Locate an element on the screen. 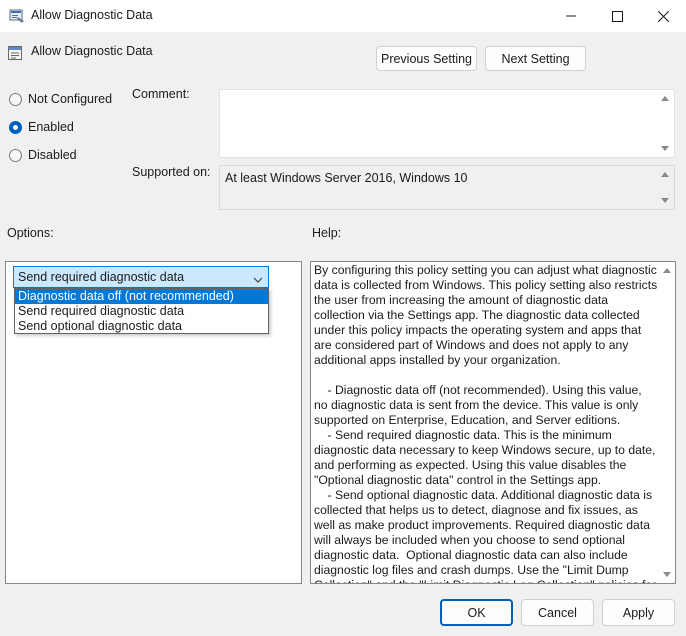 The height and width of the screenshot is (636, 686). dropdown-option: Diagnostic data off (not recommended) is located at coordinates (141, 296).